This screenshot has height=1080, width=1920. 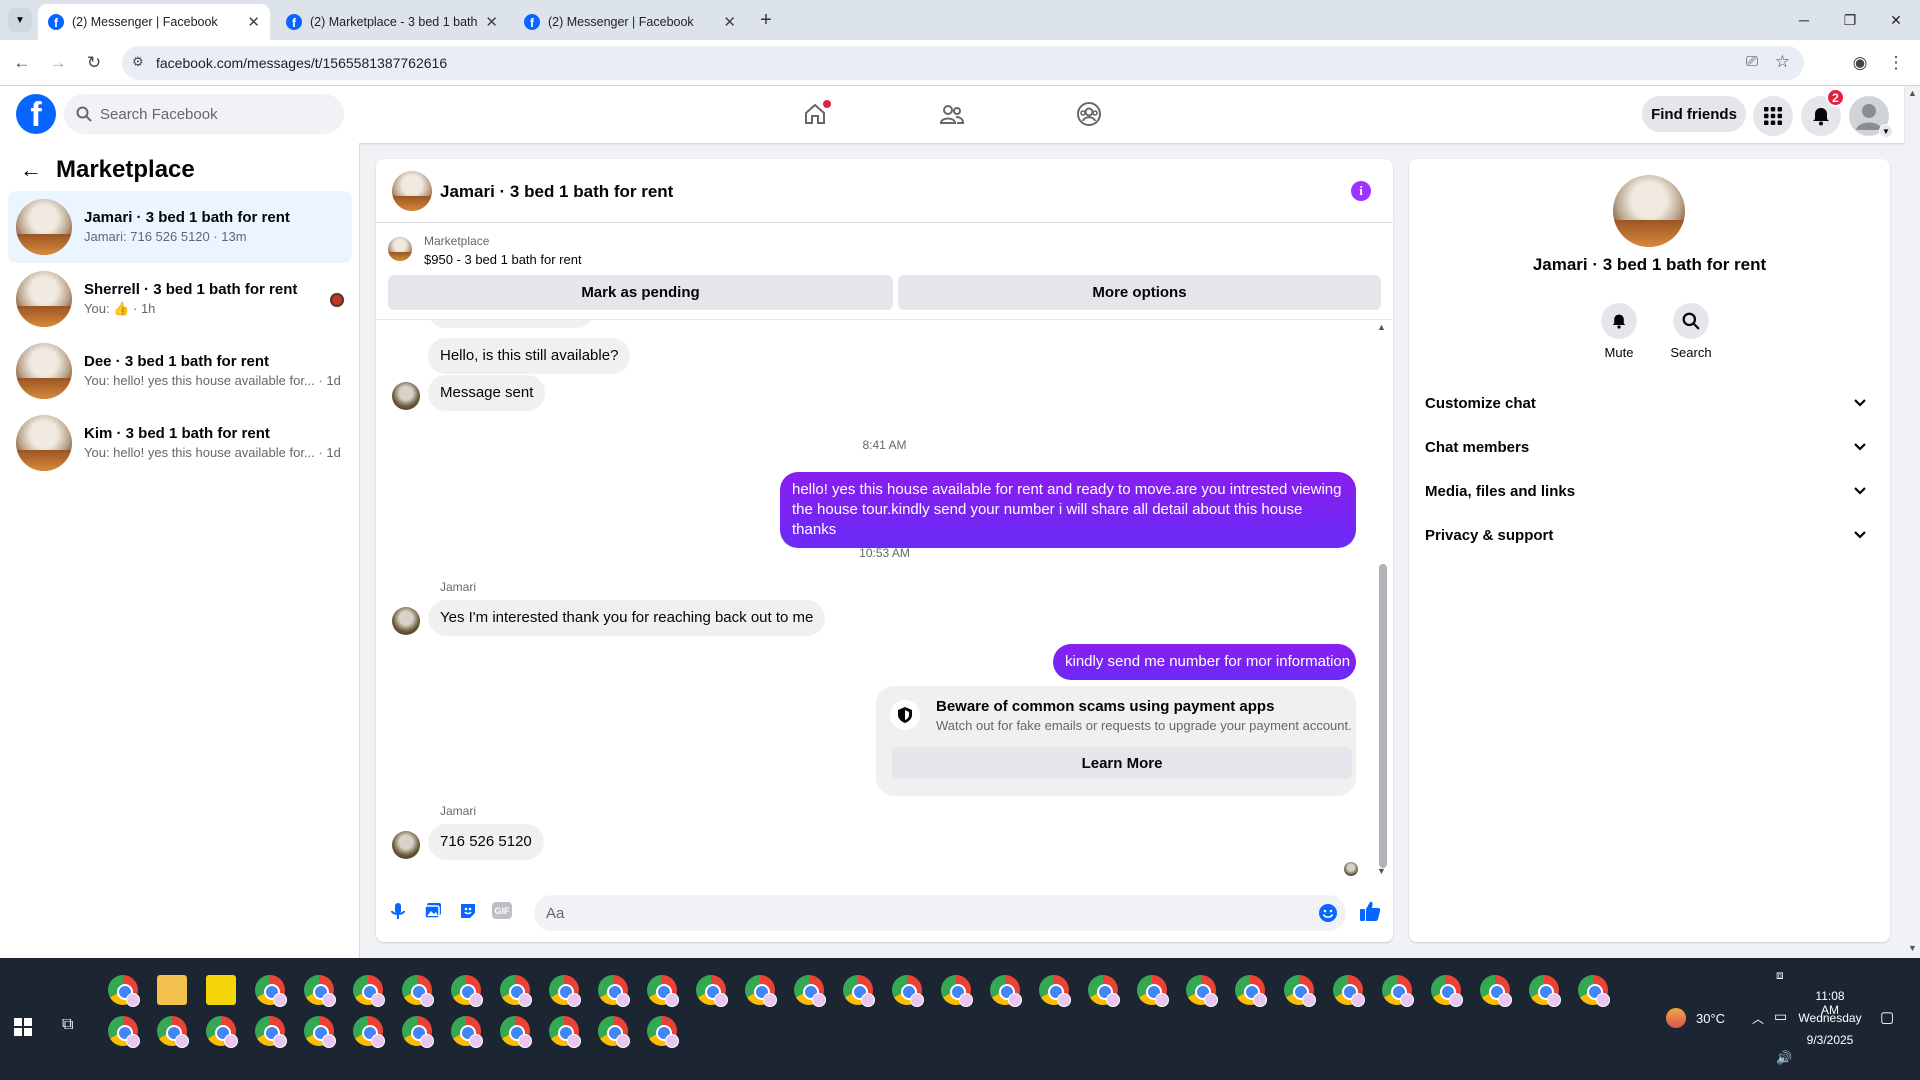 I want to click on taskbar-clock-day: Wednesday, so click(x=1830, y=1018).